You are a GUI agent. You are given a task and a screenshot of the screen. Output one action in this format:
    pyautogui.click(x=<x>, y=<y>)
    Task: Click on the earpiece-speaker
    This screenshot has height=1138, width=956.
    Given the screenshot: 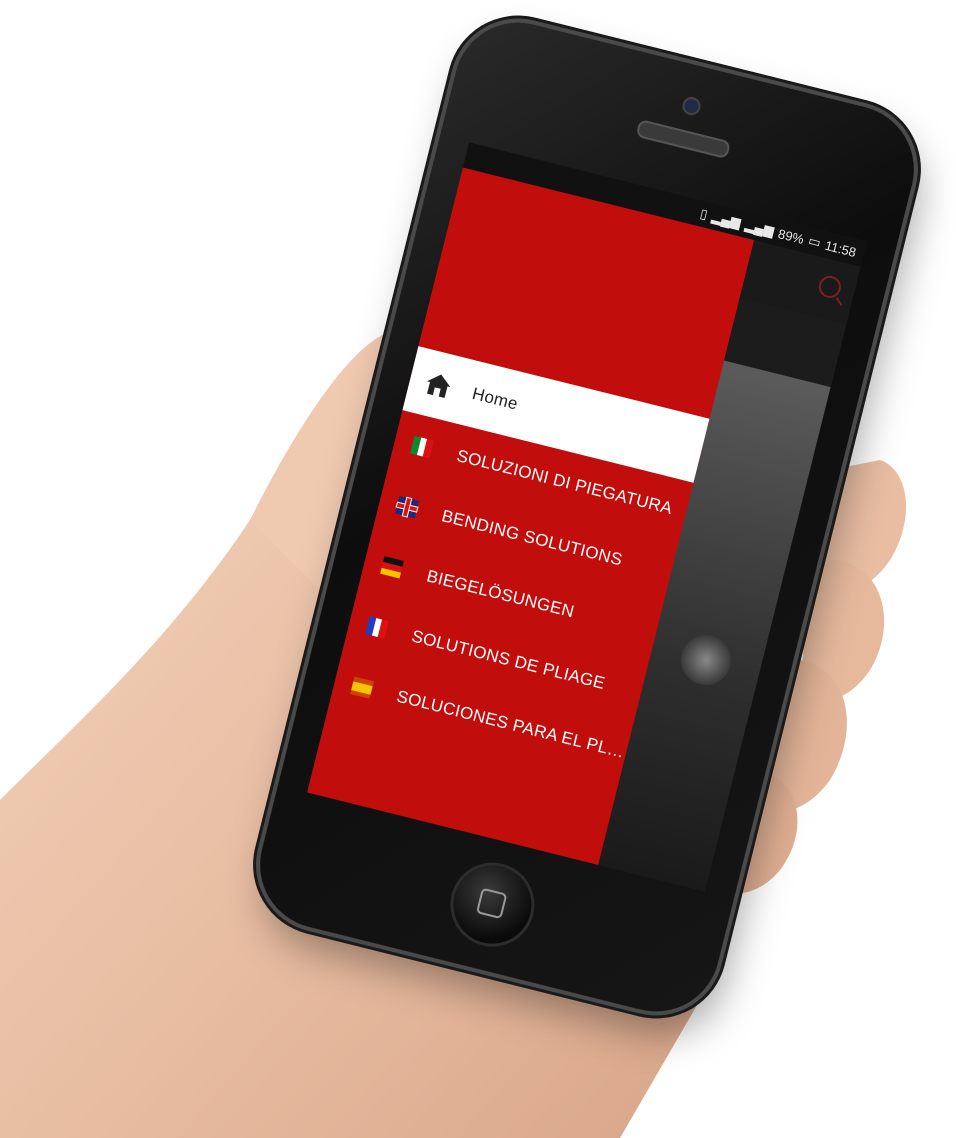 What is the action you would take?
    pyautogui.click(x=683, y=139)
    